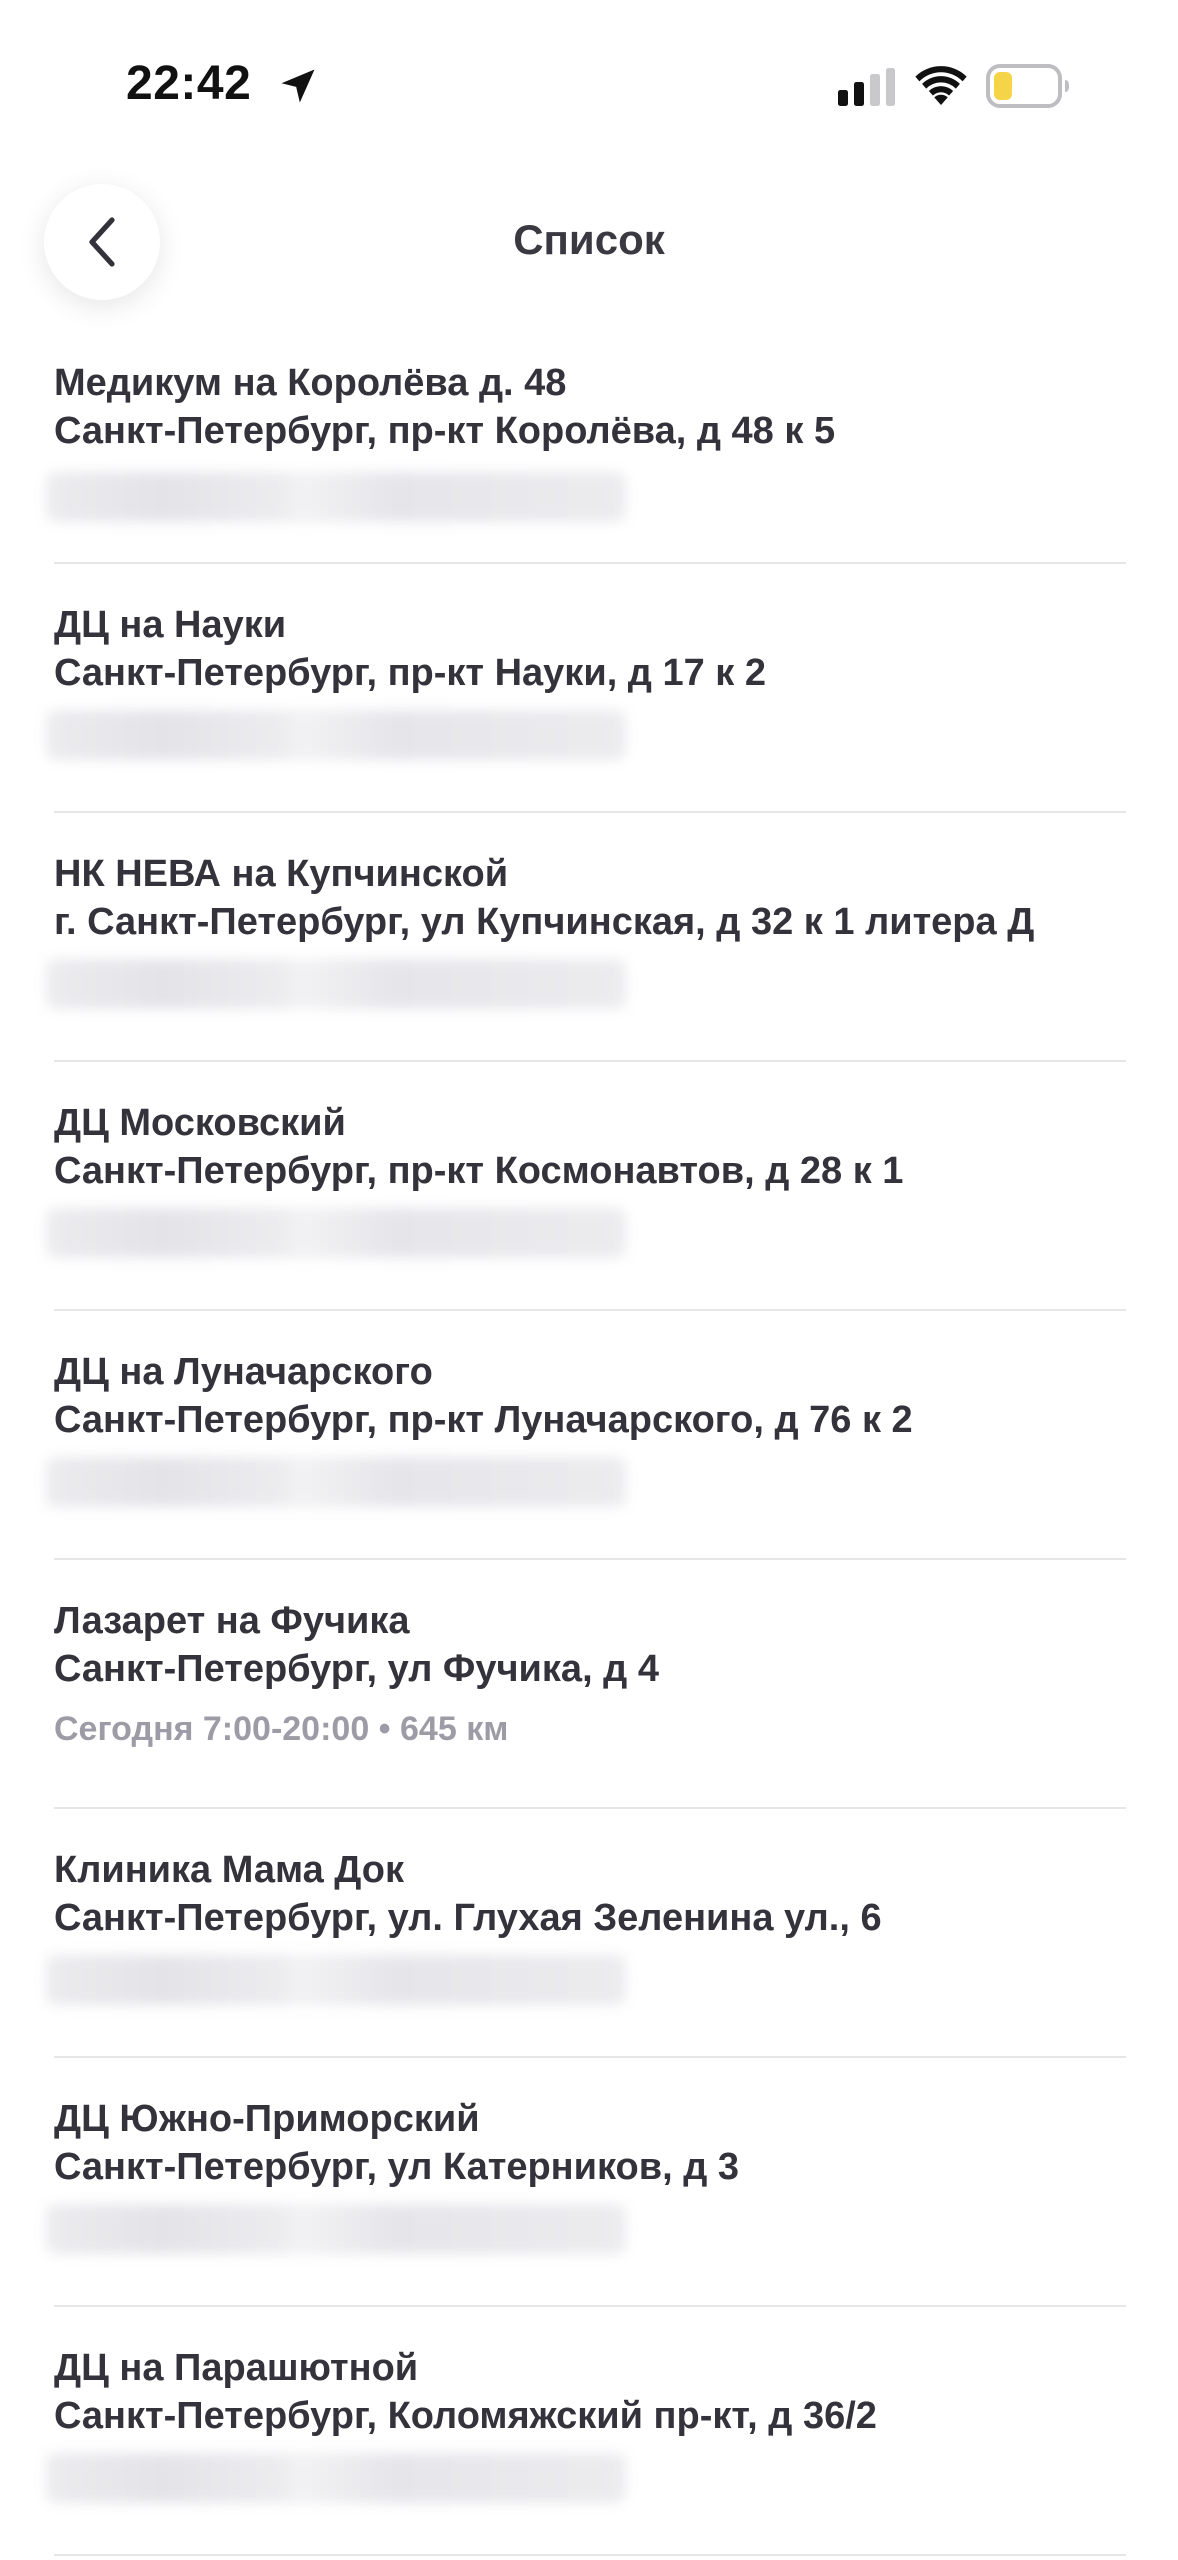  I want to click on clinic-name: НК НЕВА на Купчинской, so click(281, 874).